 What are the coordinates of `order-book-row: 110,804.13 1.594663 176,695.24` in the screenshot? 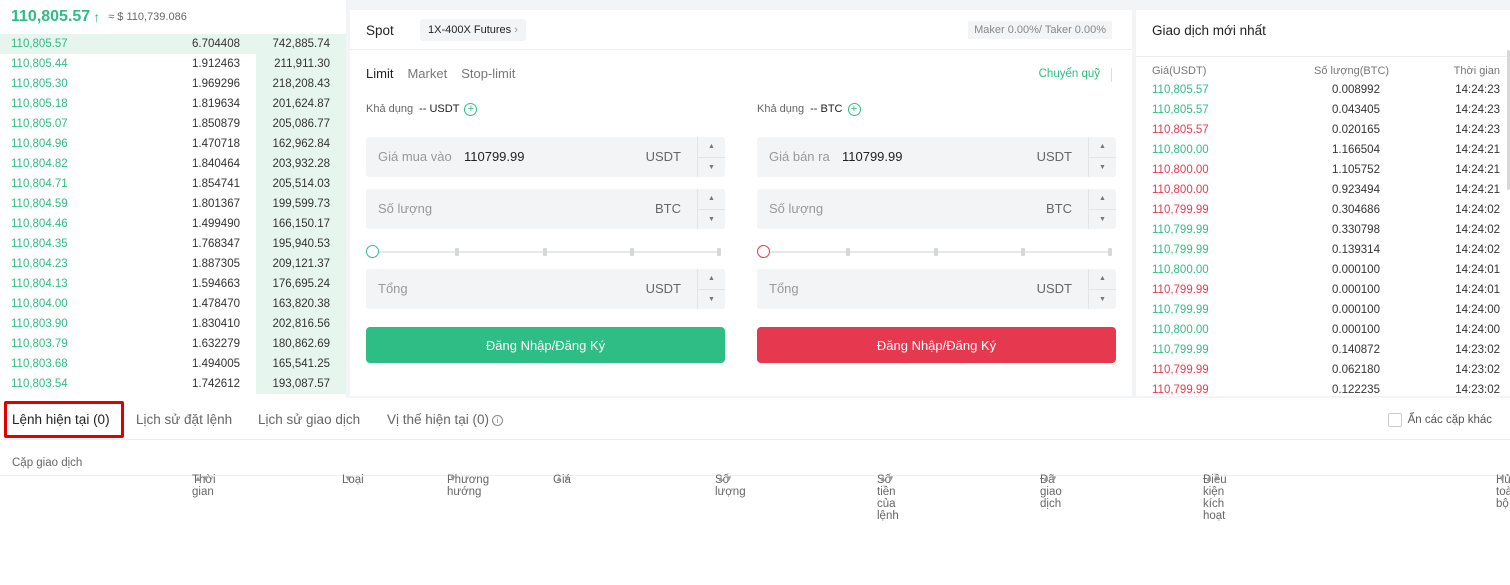 It's located at (173, 284).